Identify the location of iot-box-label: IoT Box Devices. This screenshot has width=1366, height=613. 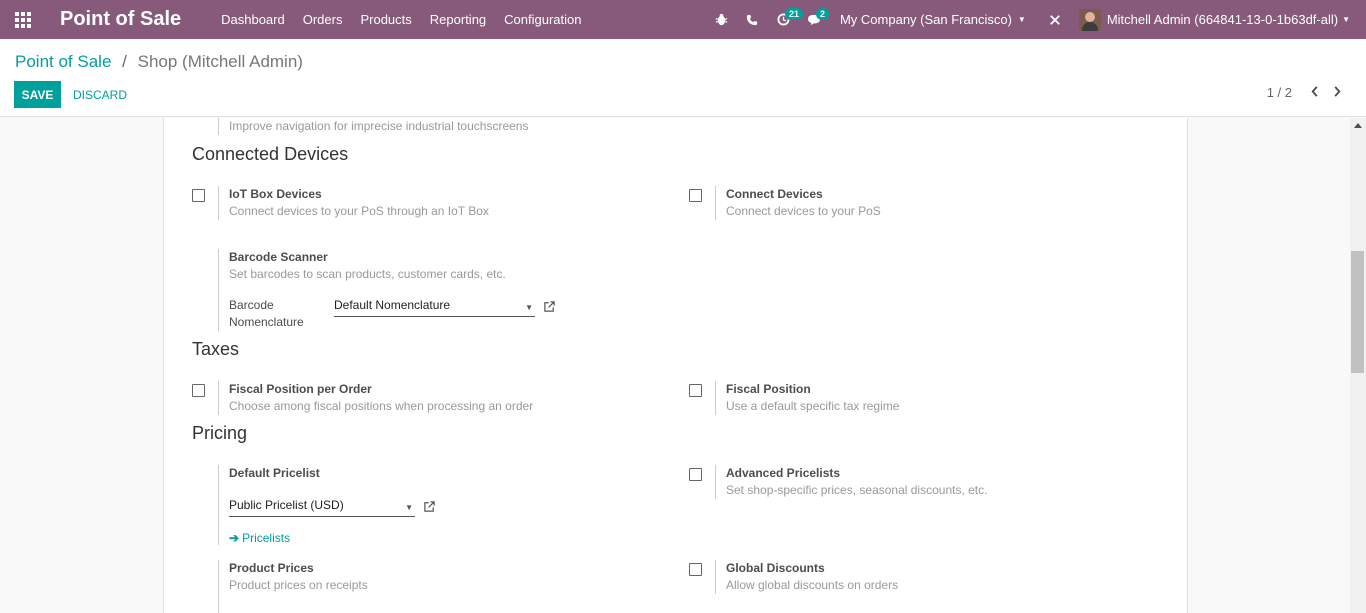
(275, 194).